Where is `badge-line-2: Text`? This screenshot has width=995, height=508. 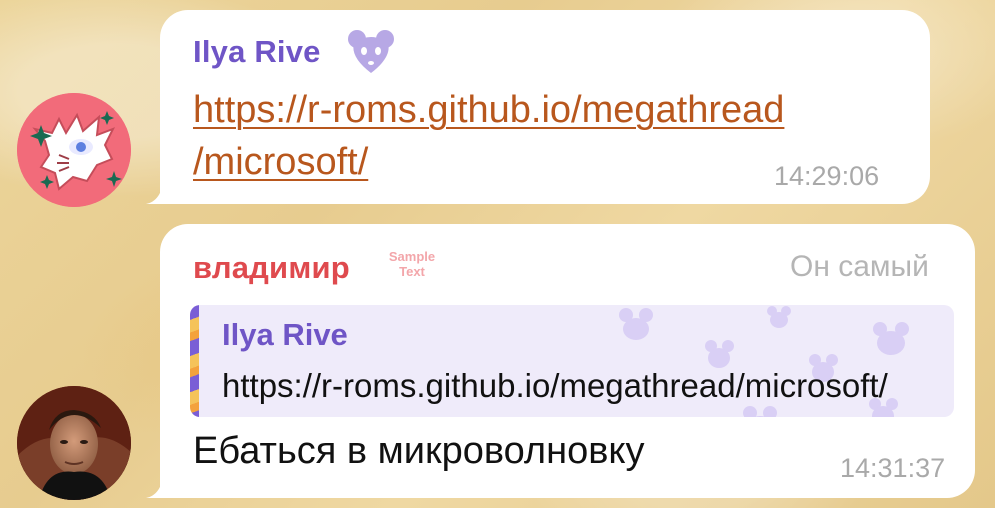 badge-line-2: Text is located at coordinates (412, 271).